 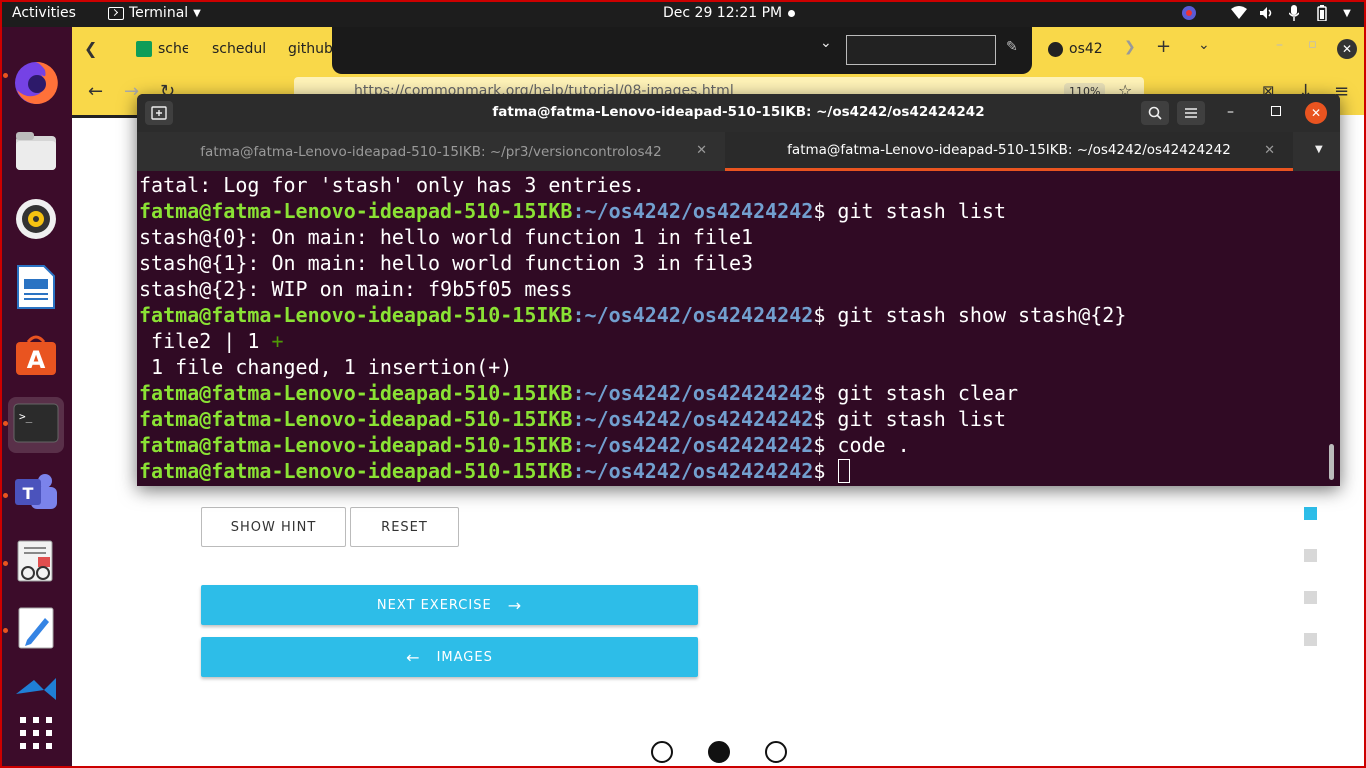 I want to click on indicator-icon, so click(x=1189, y=13).